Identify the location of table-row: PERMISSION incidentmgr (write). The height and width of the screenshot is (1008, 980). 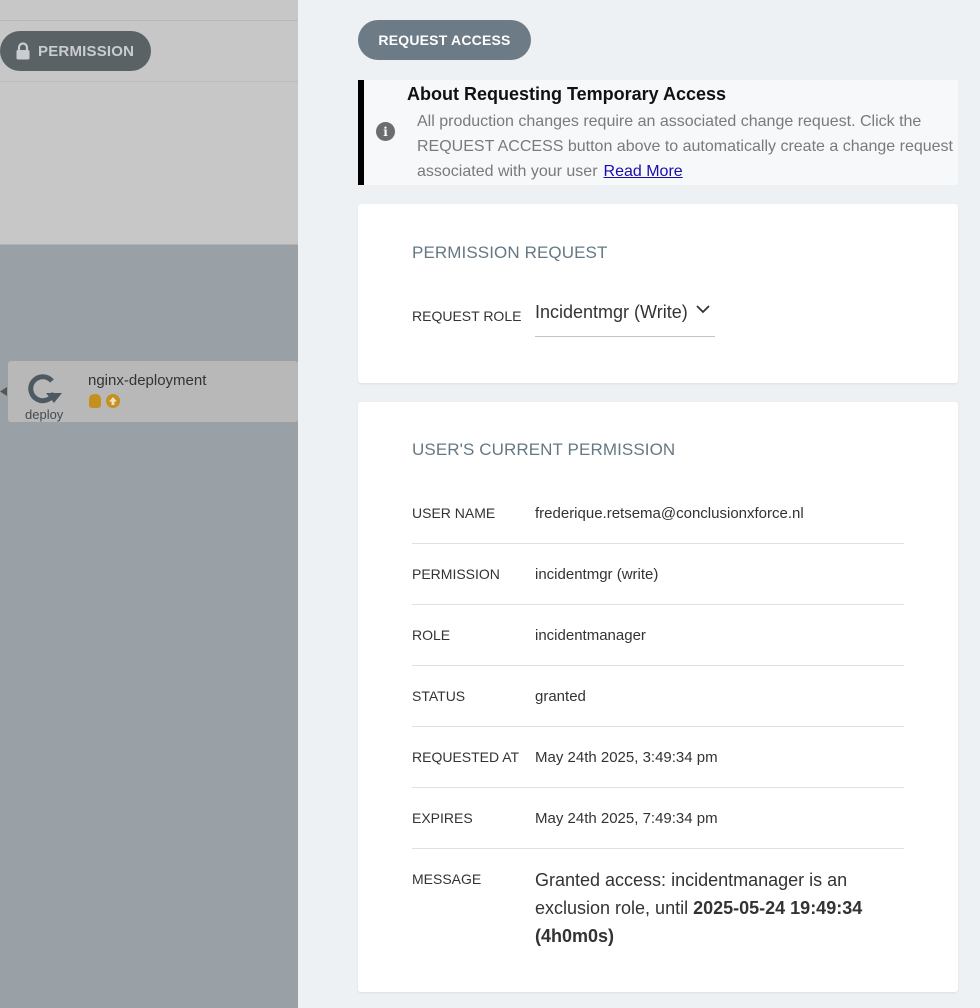
(658, 574).